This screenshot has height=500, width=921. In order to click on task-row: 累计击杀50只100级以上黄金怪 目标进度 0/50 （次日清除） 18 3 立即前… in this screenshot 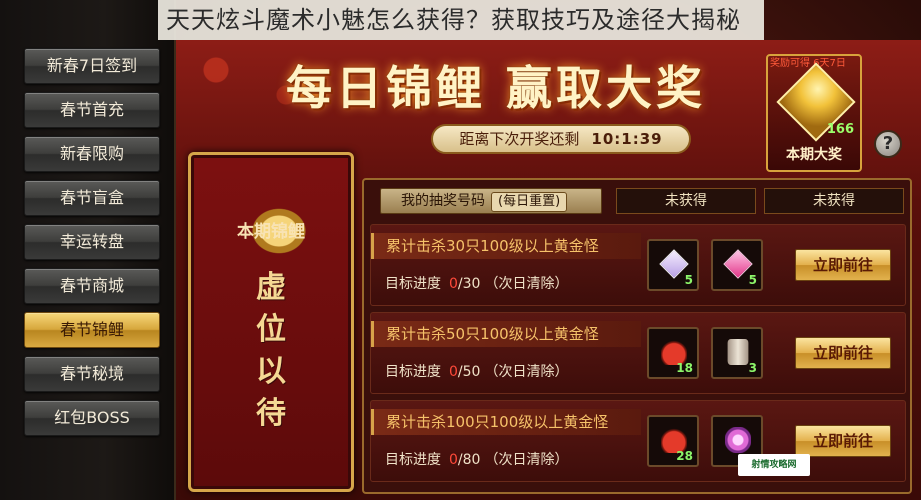, I will do `click(638, 353)`.